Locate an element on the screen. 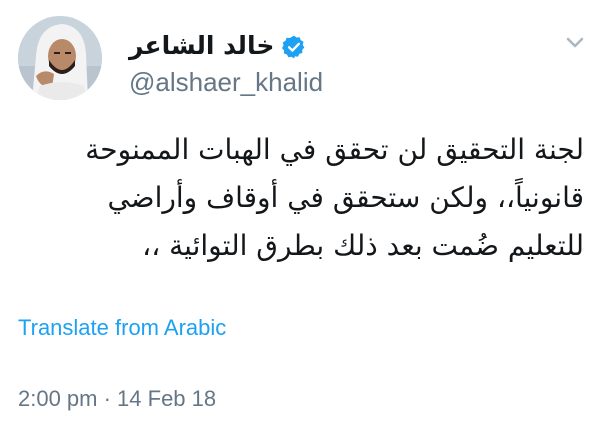 Image resolution: width=598 pixels, height=437 pixels. translate-link: Translate from Arabic is located at coordinates (122, 328).